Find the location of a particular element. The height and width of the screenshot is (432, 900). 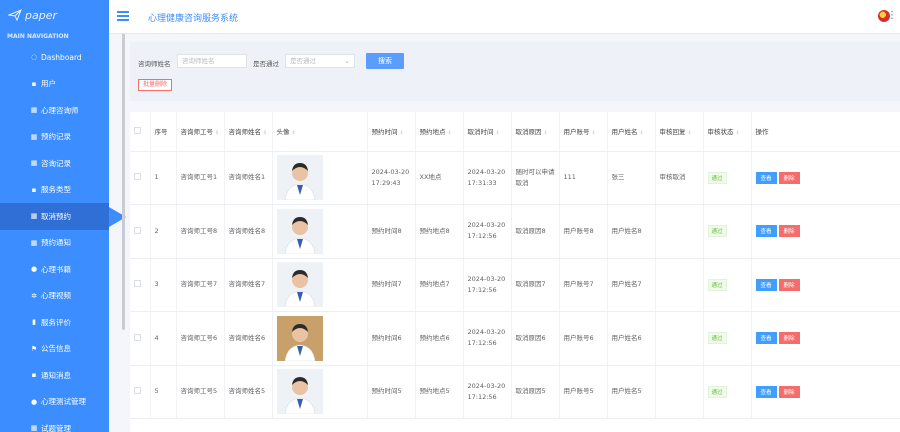

column-header-7: 取消时间 ⇕ is located at coordinates (487, 132).